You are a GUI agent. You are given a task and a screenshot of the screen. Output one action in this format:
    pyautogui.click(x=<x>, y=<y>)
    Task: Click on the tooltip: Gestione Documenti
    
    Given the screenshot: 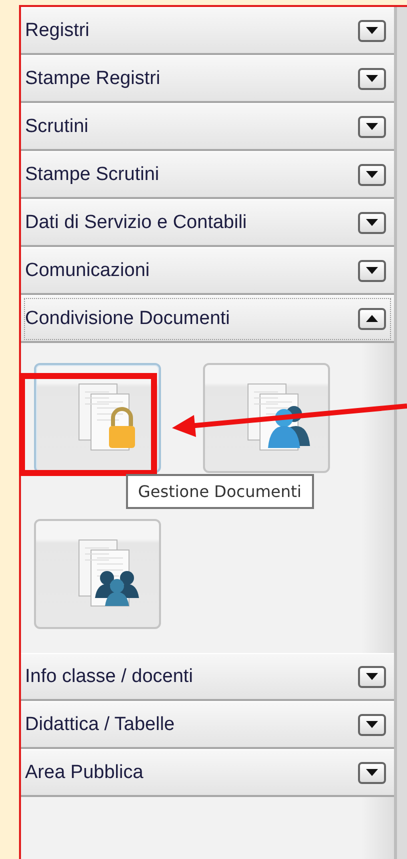 What is the action you would take?
    pyautogui.click(x=220, y=491)
    